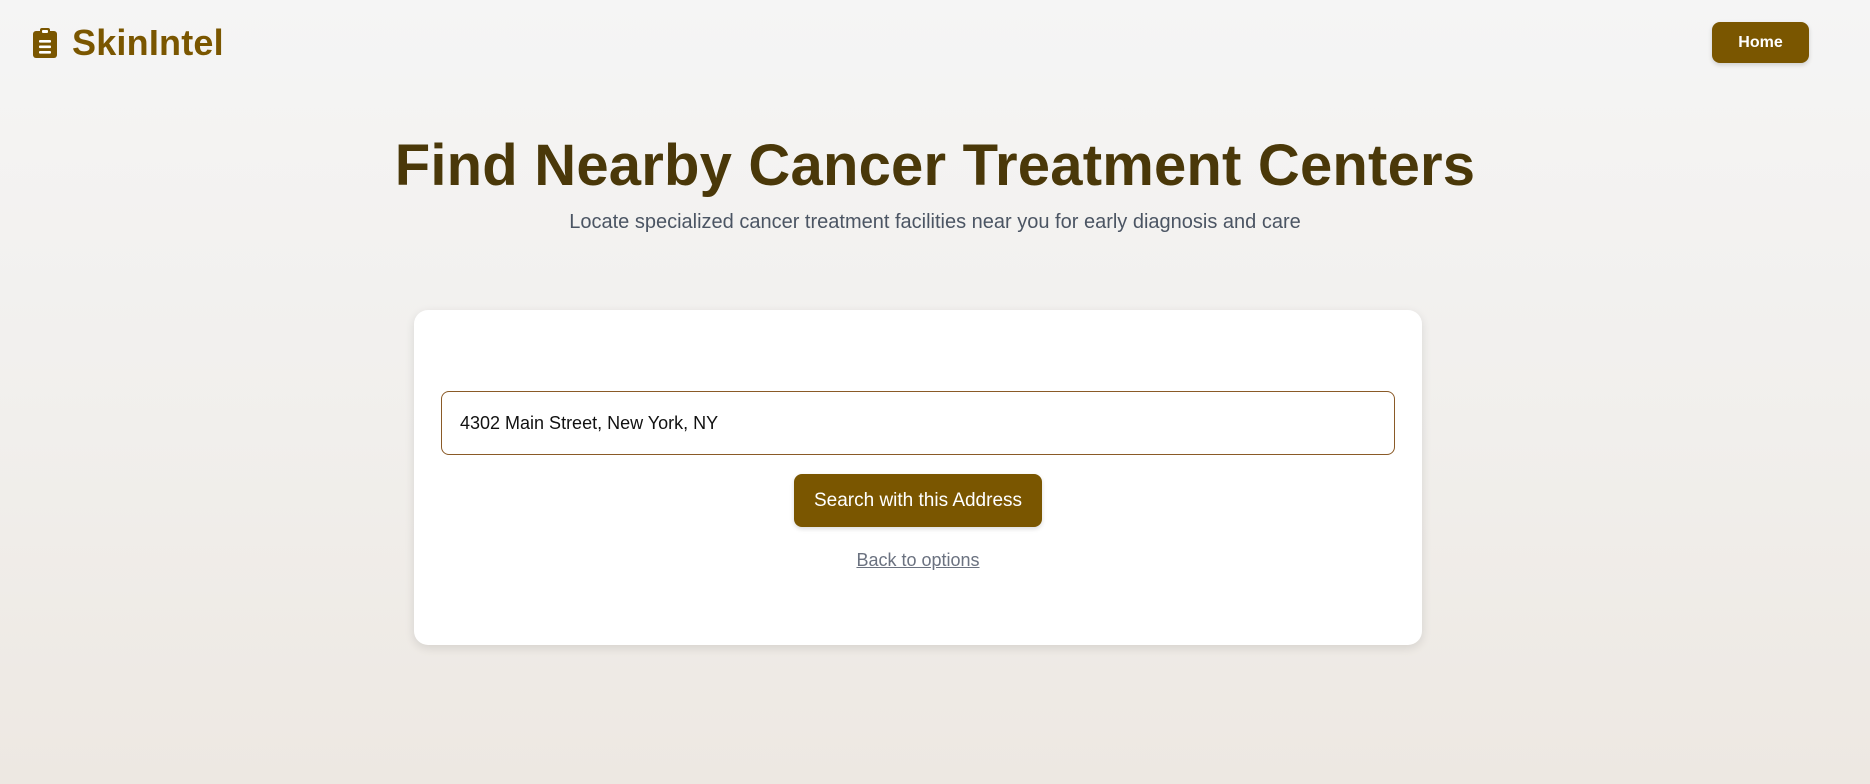 This screenshot has width=1870, height=784. What do you see at coordinates (918, 500) in the screenshot?
I see `search-with-address-button: Search with this Address` at bounding box center [918, 500].